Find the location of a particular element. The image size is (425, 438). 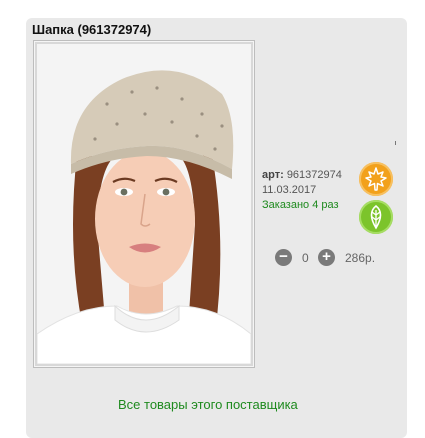

product-meta: арт: 961372974 11.03.2017 Заказано 4 раз is located at coordinates (302, 190).